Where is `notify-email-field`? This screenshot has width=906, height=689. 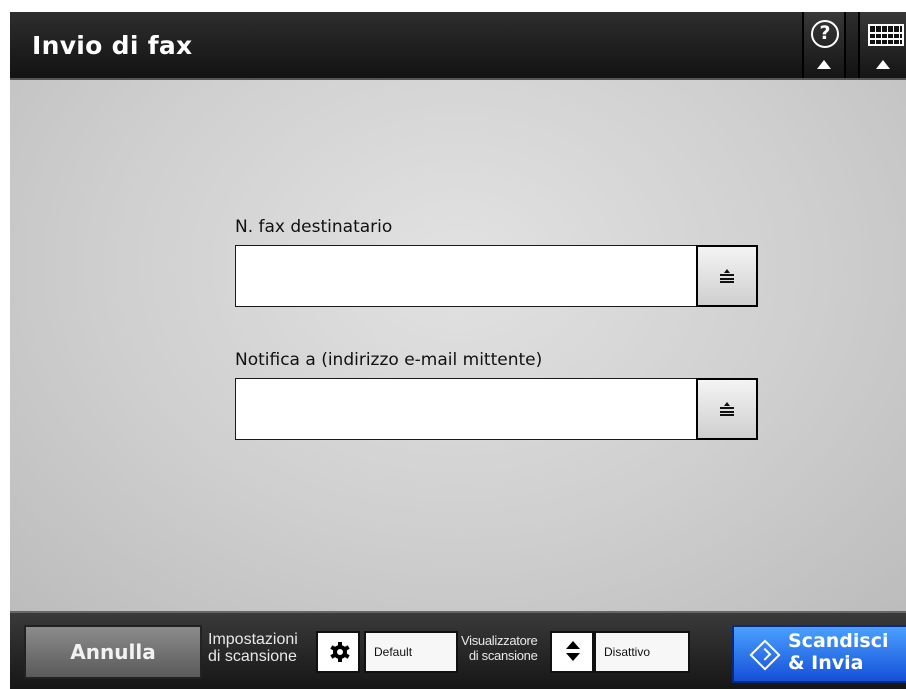
notify-email-field is located at coordinates (496, 409).